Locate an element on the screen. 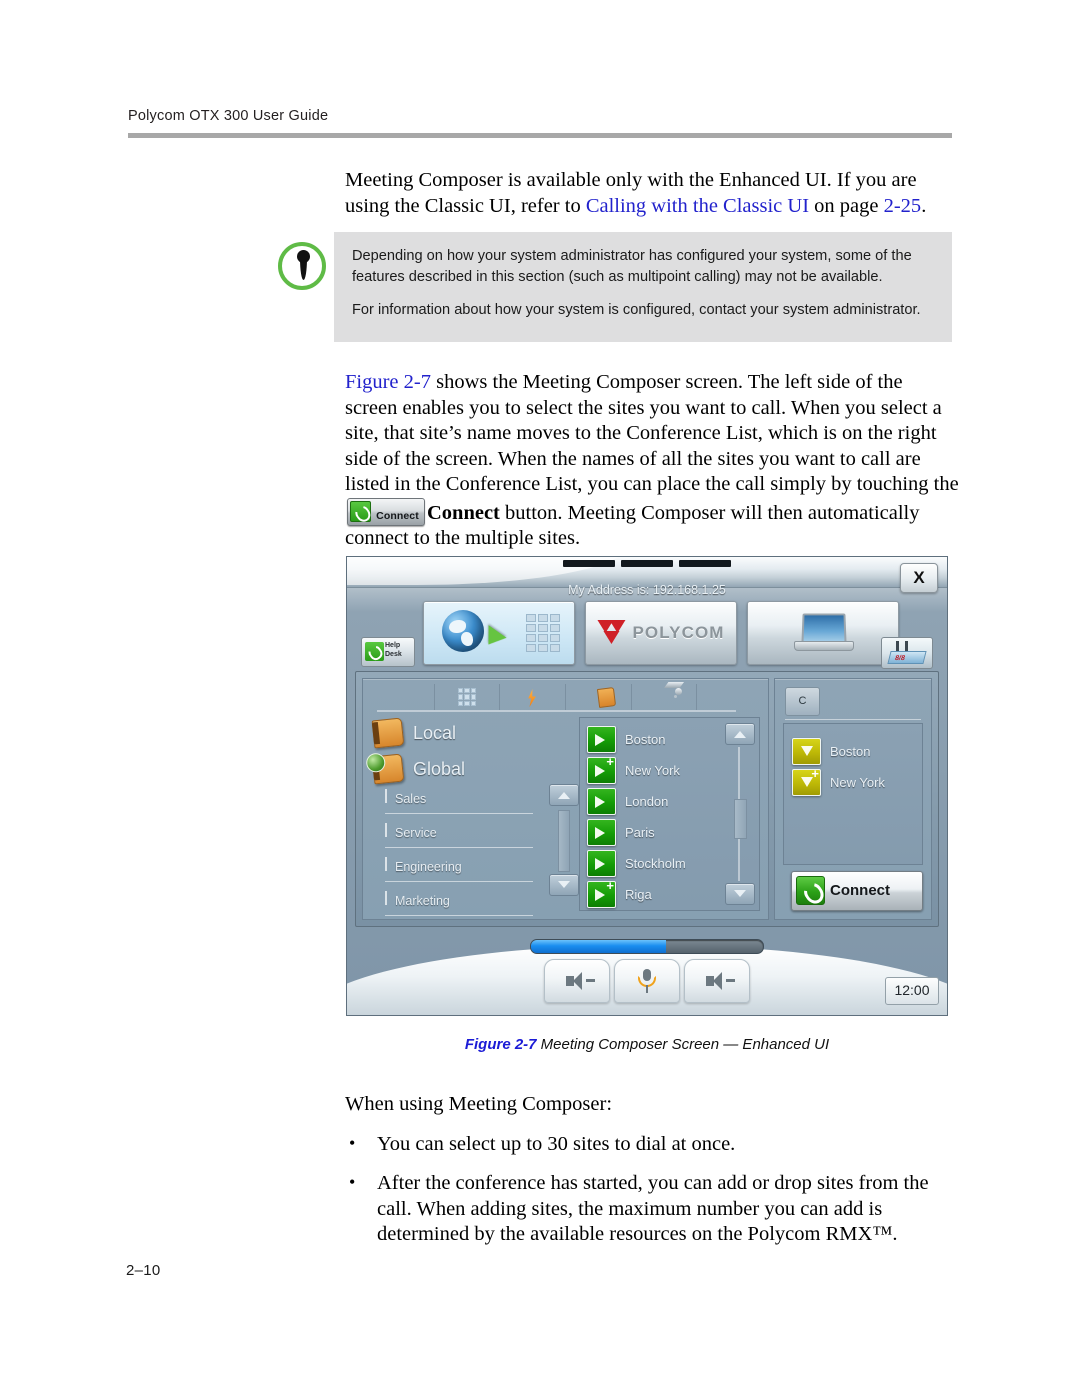  group-scroll-down-button is located at coordinates (564, 885).